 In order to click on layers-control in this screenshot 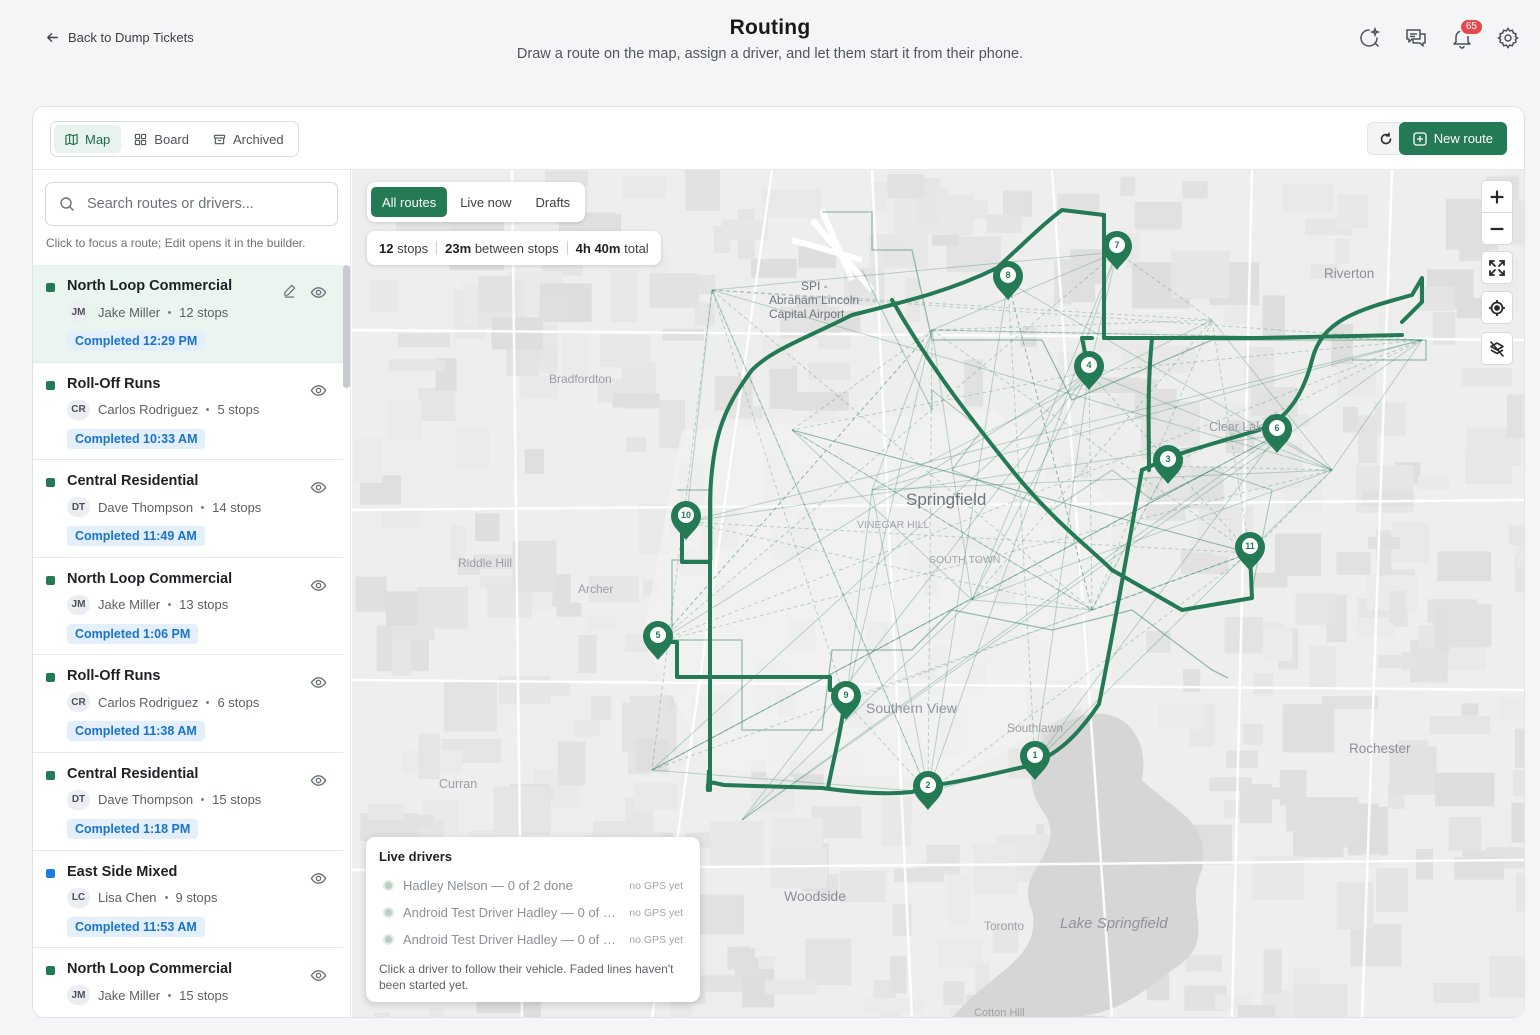, I will do `click(1497, 348)`.